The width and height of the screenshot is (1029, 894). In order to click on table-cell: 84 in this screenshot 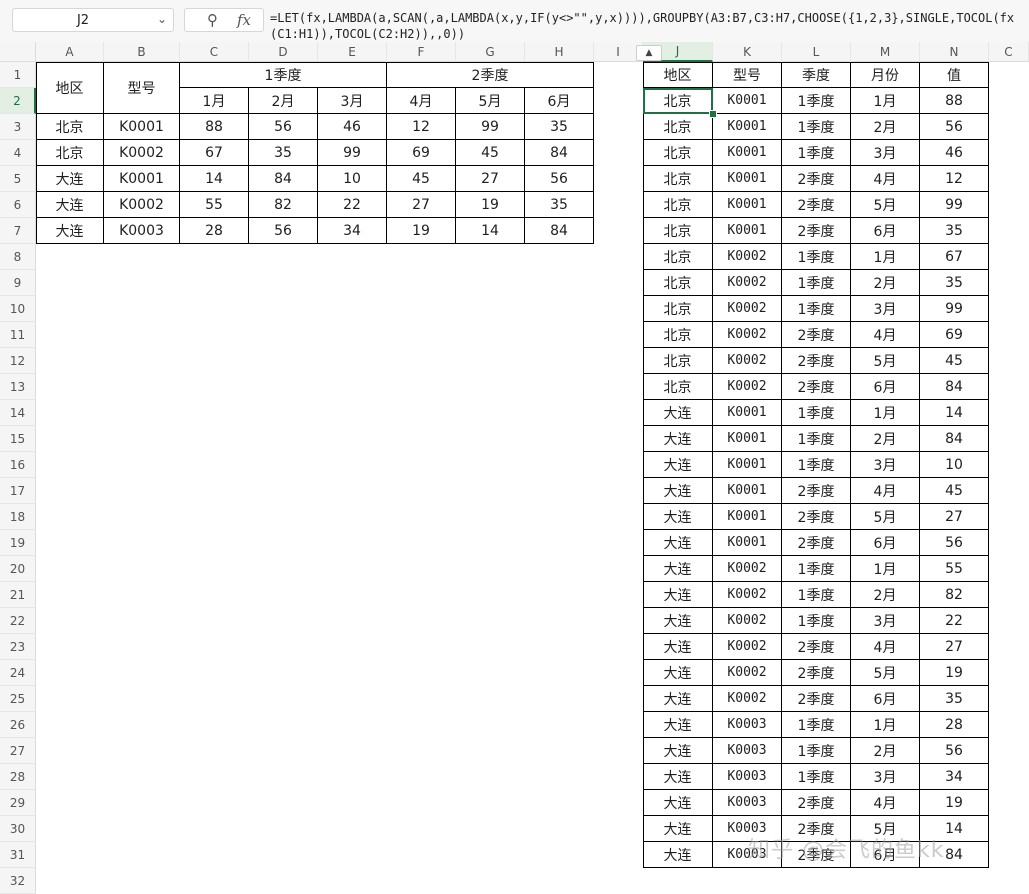, I will do `click(559, 231)`.